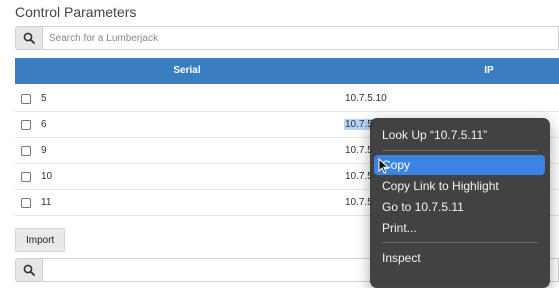 The width and height of the screenshot is (559, 288). I want to click on serial-cell: 5, so click(44, 98).